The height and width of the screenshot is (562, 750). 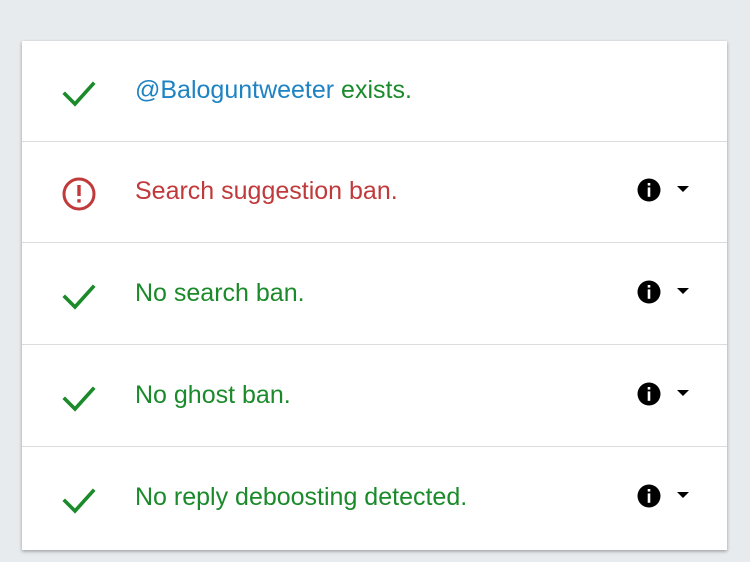 What do you see at coordinates (301, 497) in the screenshot?
I see `result-text: No reply deboosting detected.` at bounding box center [301, 497].